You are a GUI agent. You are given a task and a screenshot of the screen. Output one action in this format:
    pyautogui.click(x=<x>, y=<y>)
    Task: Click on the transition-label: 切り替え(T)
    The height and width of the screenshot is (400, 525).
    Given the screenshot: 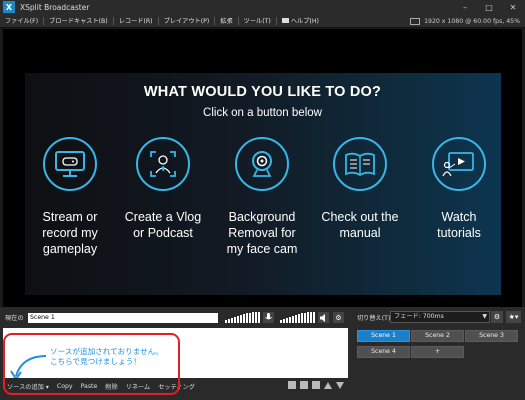 What is the action you would take?
    pyautogui.click(x=374, y=318)
    